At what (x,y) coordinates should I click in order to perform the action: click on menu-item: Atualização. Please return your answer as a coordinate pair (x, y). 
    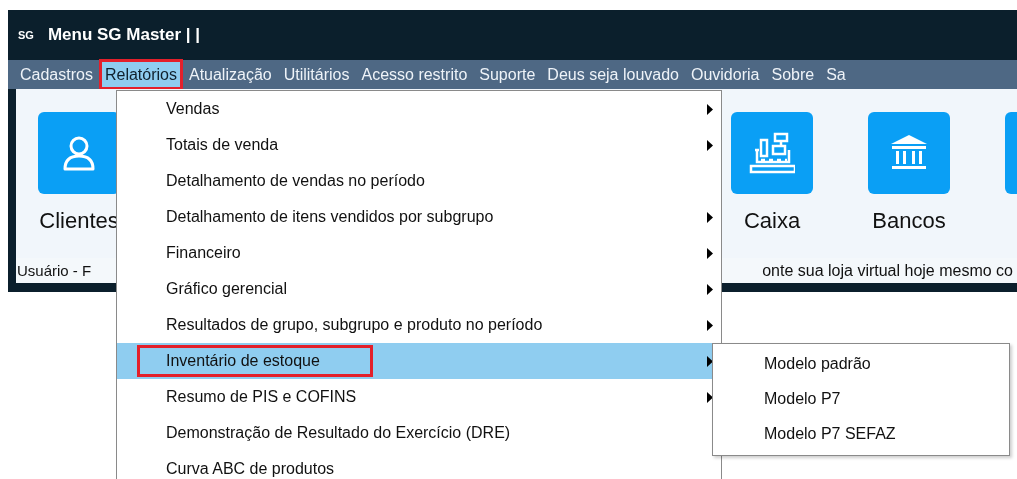
    Looking at the image, I should click on (230, 74).